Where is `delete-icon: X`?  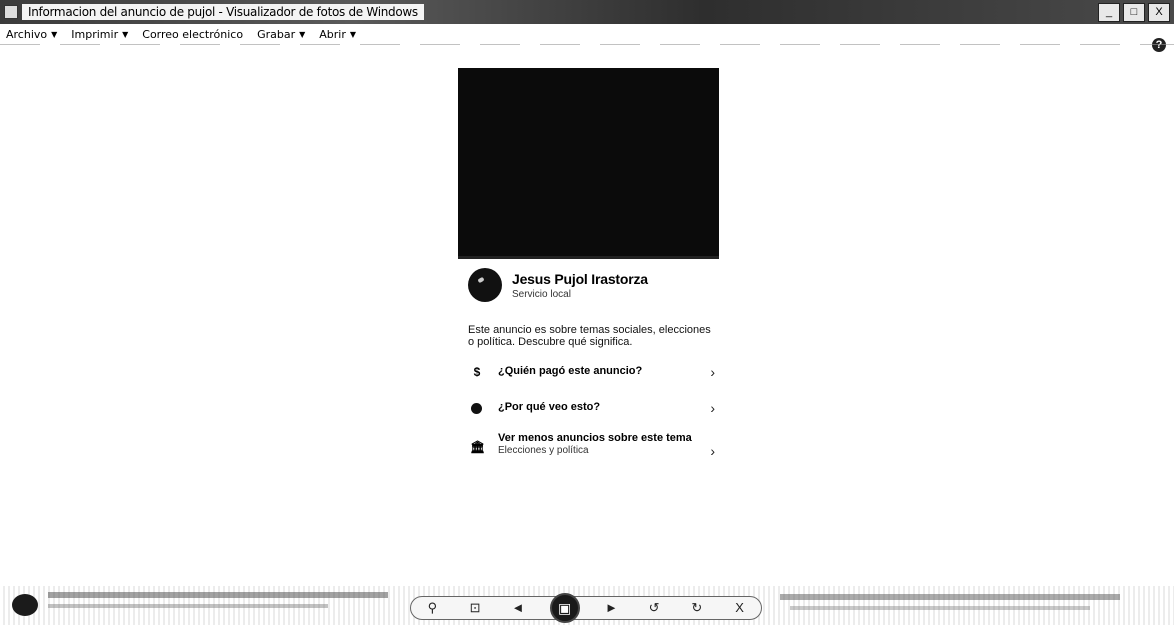
delete-icon: X is located at coordinates (740, 608).